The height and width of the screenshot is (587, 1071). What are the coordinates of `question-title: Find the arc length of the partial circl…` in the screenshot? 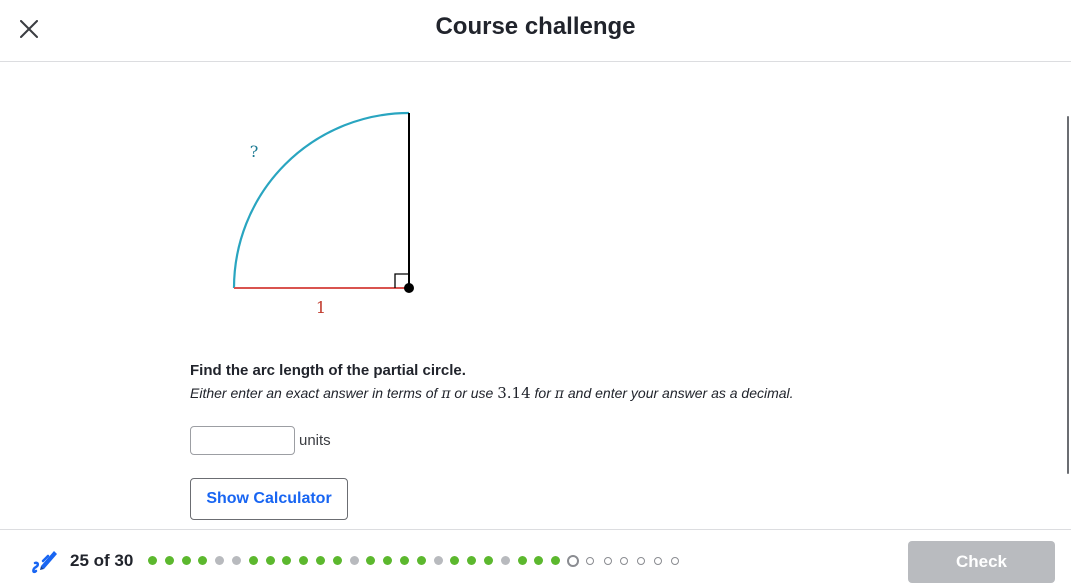 It's located at (328, 370).